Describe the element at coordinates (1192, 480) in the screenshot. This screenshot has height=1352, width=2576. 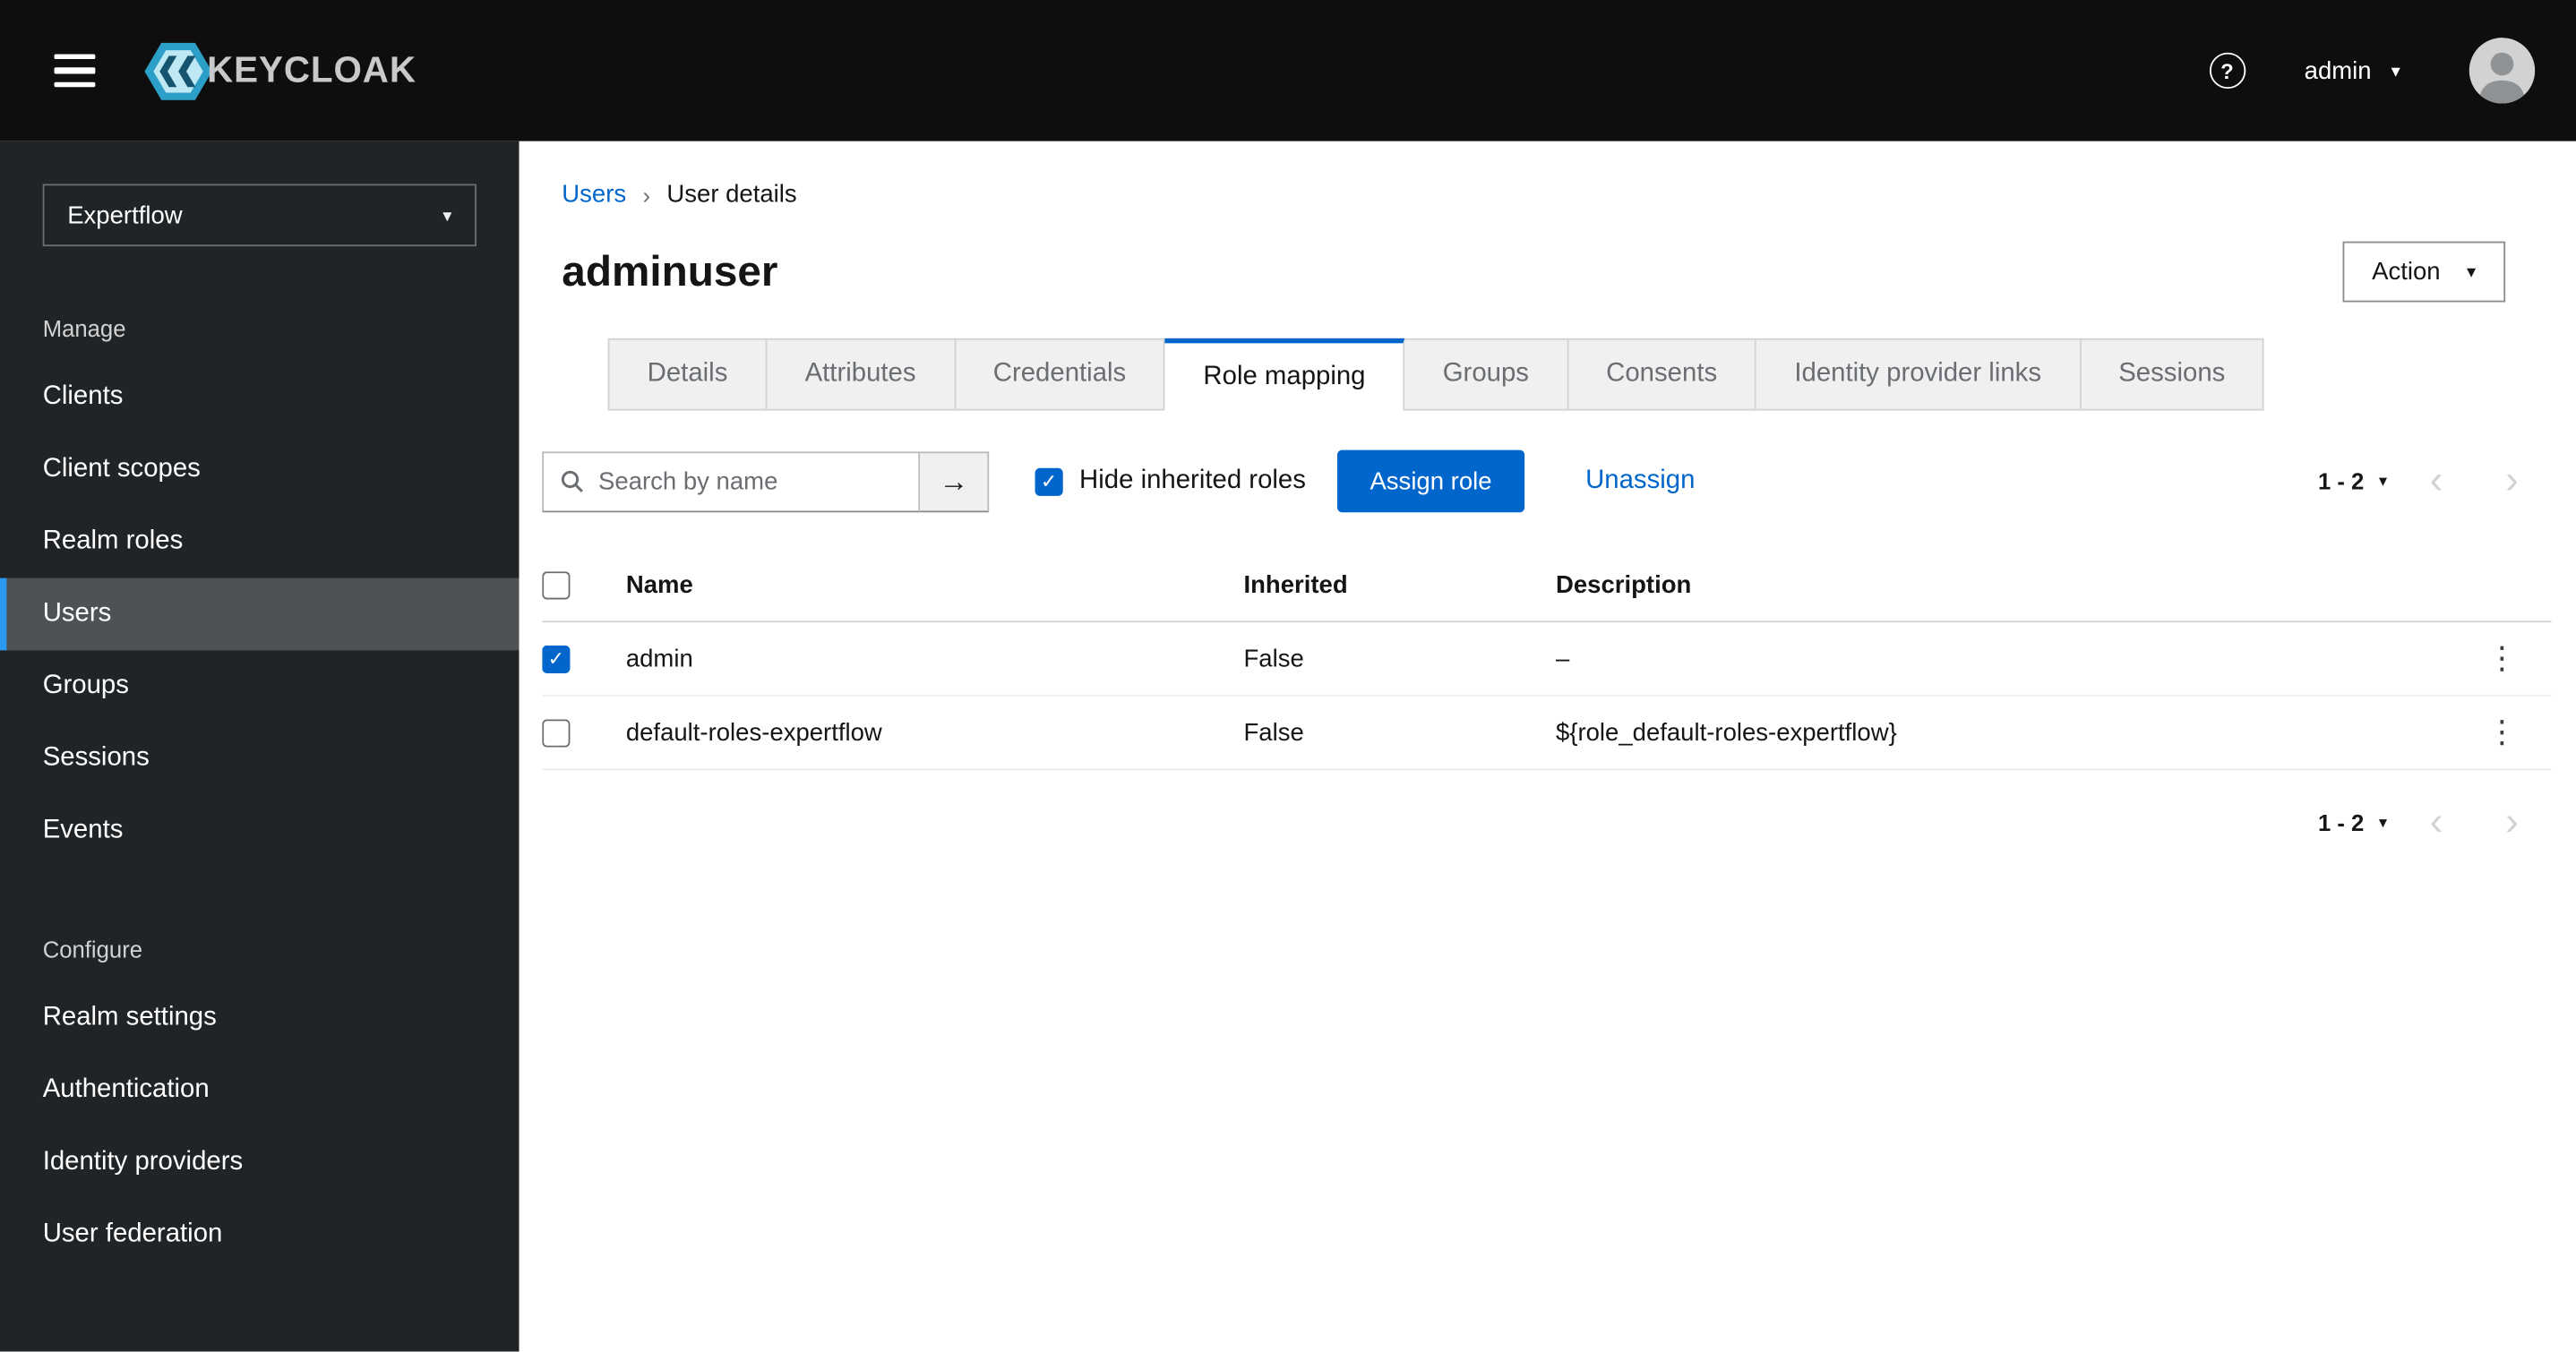
I see `hide-inherited-label: Hide inherited roles` at that location.